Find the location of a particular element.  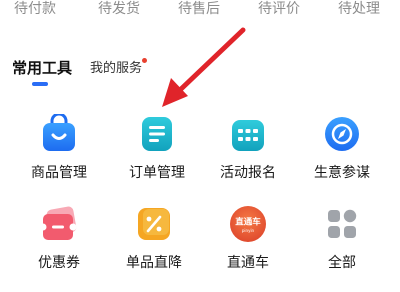

ztc-badge-text: 直通车 is located at coordinates (248, 222).